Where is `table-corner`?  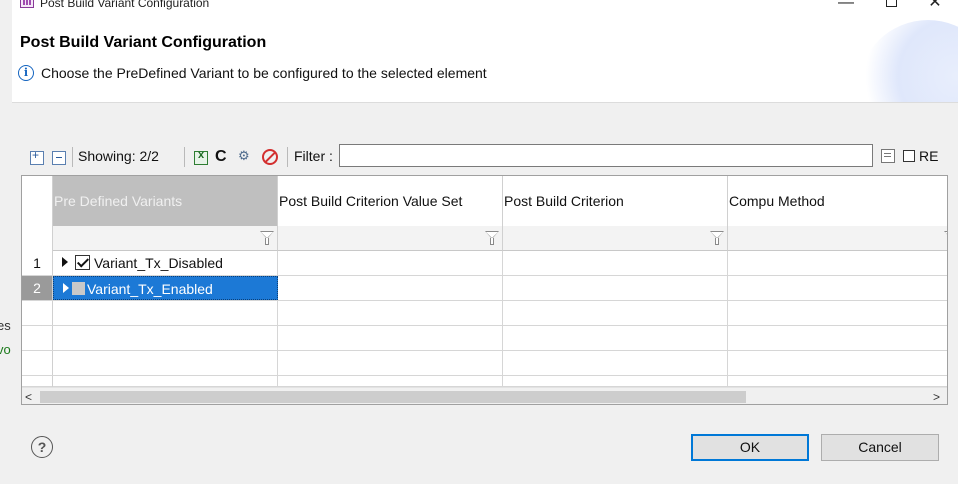
table-corner is located at coordinates (37, 213).